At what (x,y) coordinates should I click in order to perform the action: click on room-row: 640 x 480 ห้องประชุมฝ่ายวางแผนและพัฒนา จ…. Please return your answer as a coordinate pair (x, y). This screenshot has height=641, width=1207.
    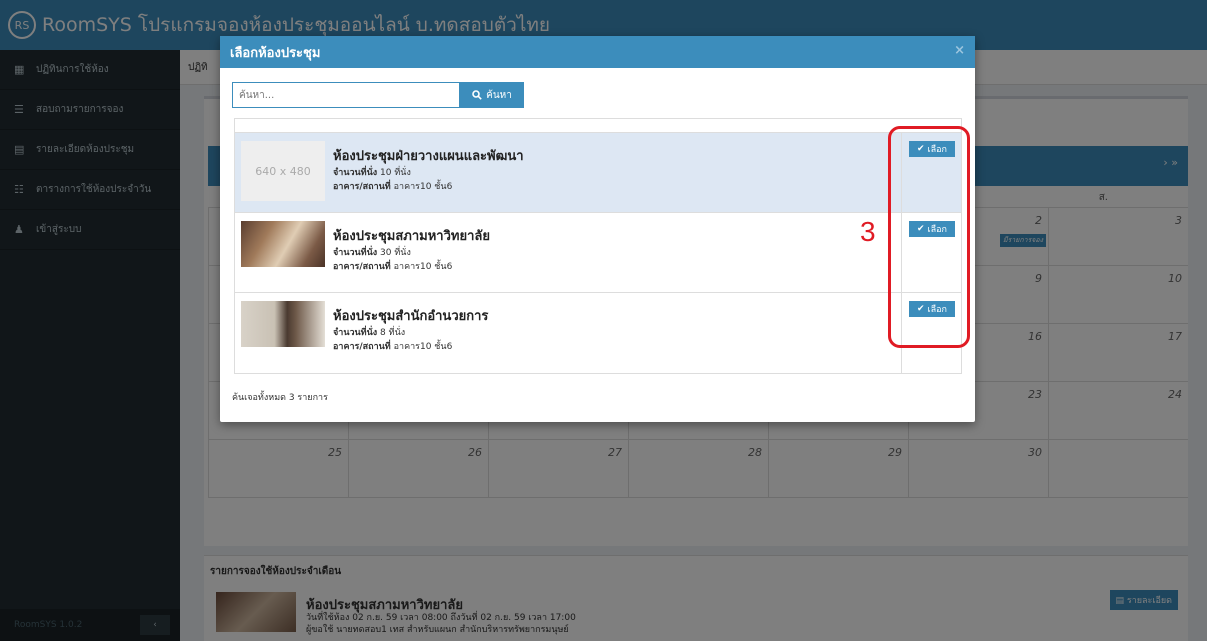
    Looking at the image, I should click on (598, 173).